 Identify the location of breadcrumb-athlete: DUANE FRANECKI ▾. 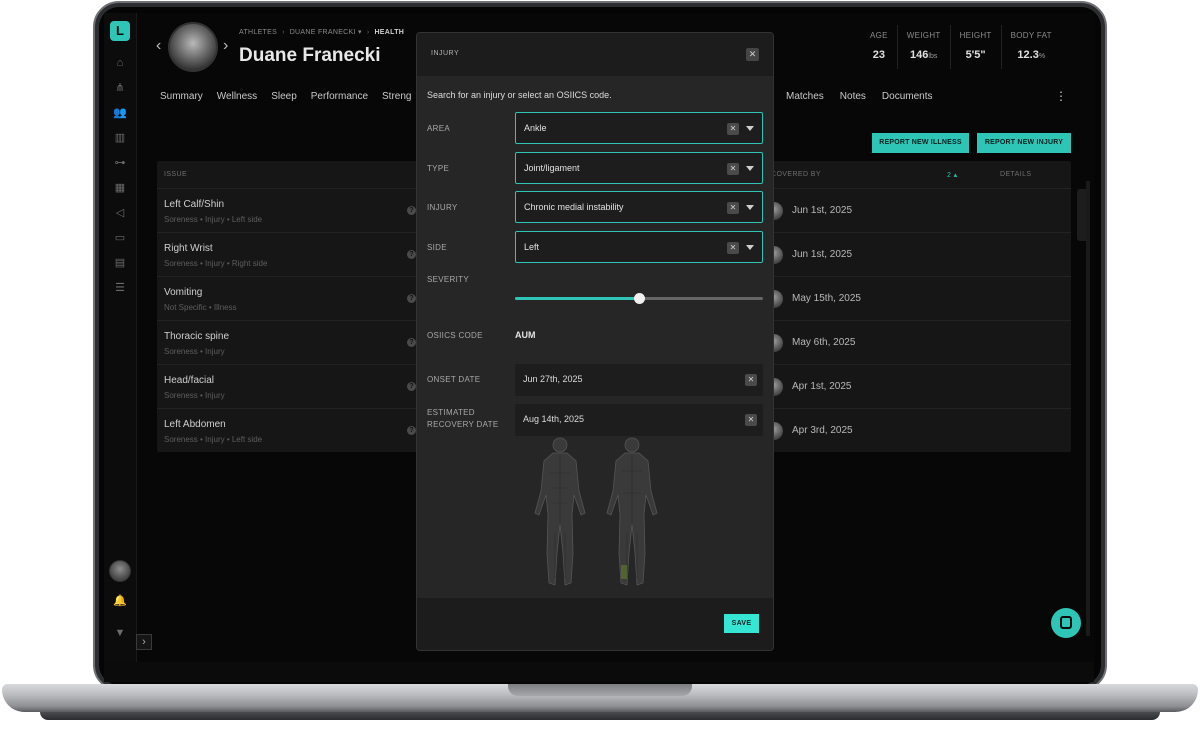
(326, 32).